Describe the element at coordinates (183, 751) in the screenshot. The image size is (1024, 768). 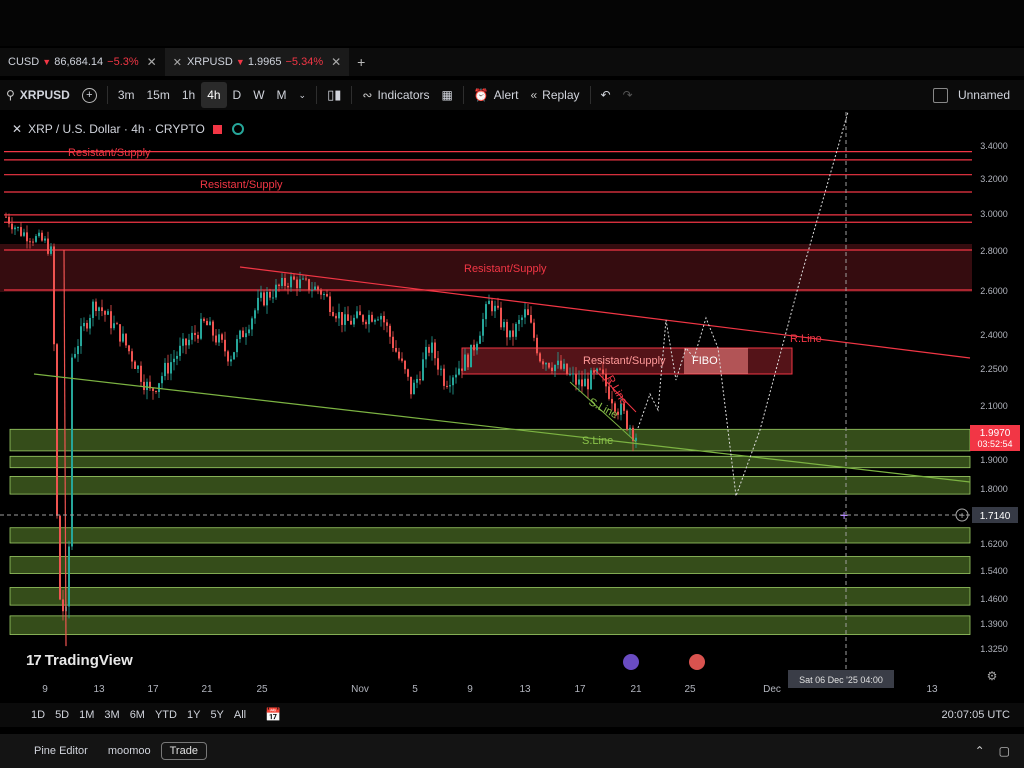
I see `trade-button: Trade` at that location.